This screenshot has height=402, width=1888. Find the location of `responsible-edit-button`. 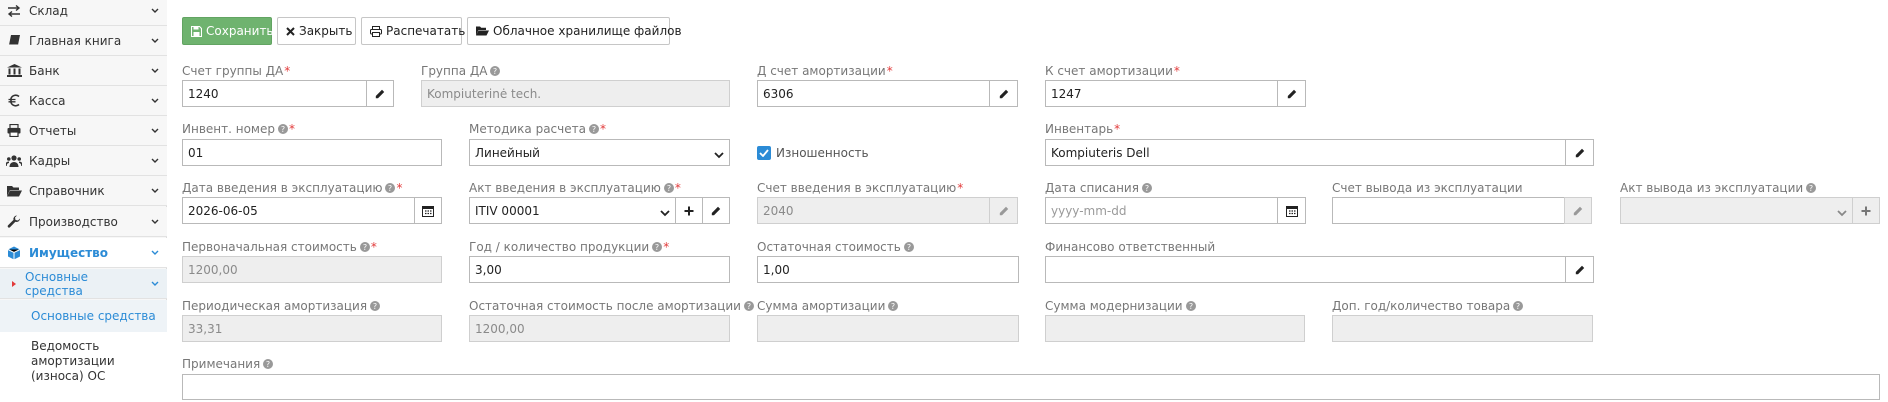

responsible-edit-button is located at coordinates (1579, 269).